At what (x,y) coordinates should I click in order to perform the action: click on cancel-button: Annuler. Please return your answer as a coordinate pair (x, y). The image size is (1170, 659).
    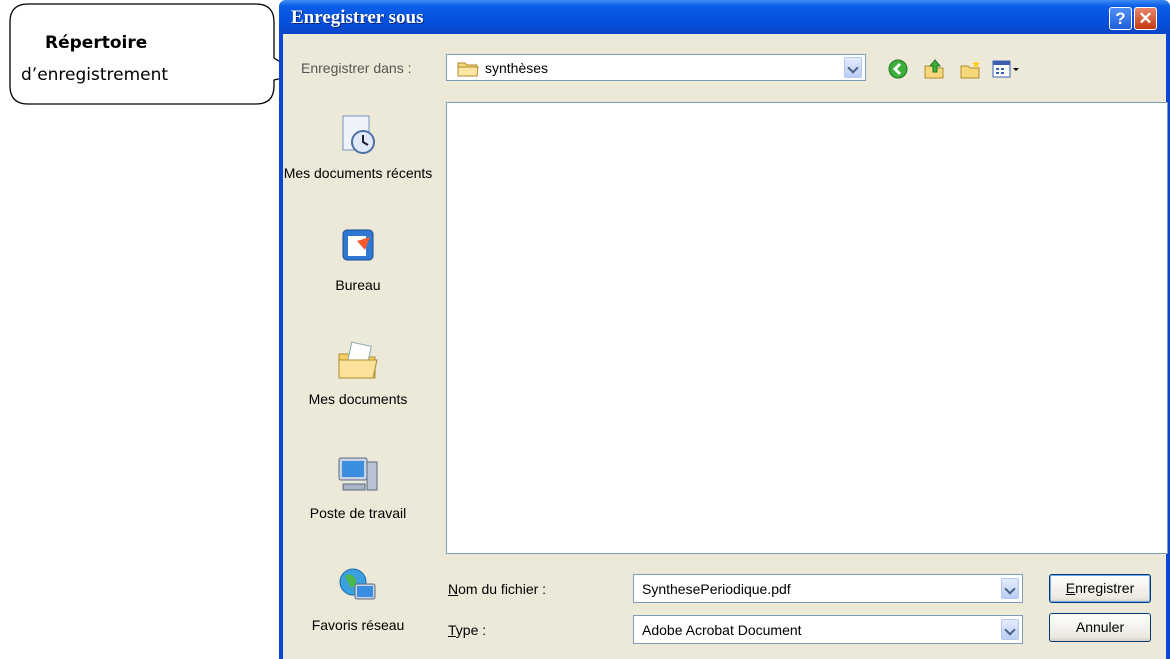
    Looking at the image, I should click on (1100, 627).